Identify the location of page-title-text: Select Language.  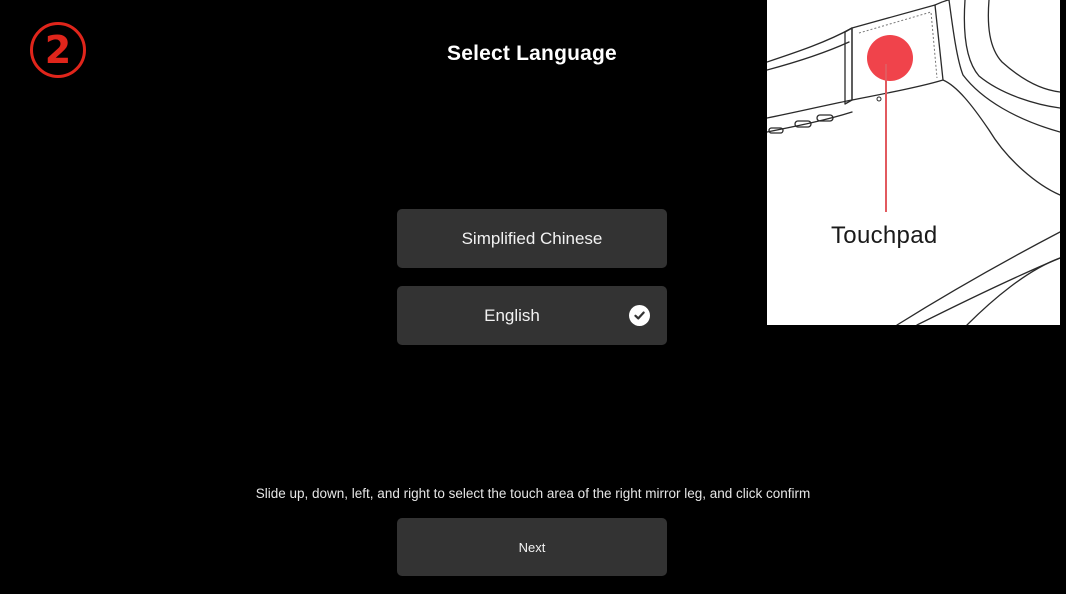
(532, 53).